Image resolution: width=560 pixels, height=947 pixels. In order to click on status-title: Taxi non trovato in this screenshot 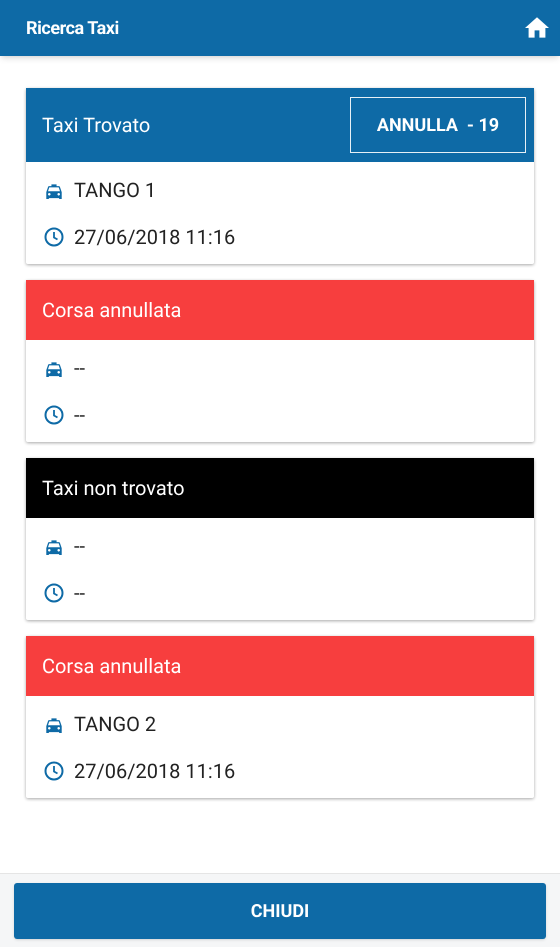, I will do `click(113, 488)`.